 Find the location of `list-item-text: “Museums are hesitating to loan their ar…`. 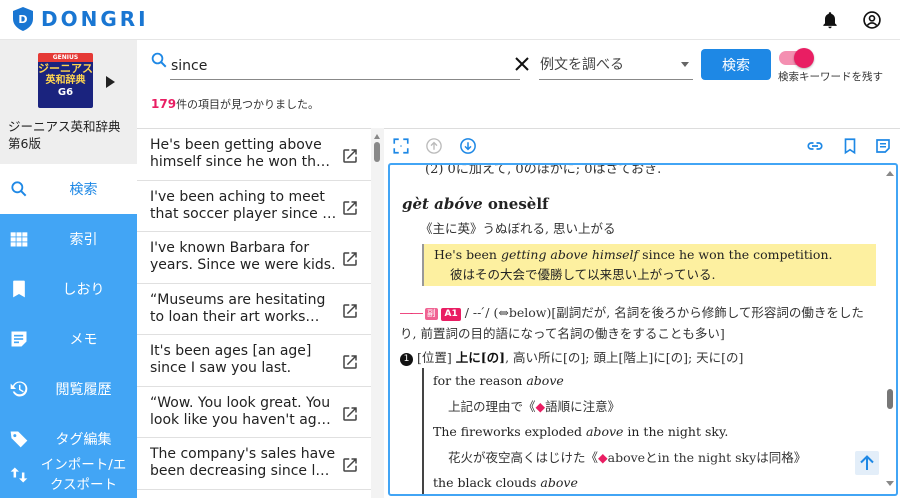

list-item-text: “Museums are hesitating to loan their ar… is located at coordinates (238, 308).